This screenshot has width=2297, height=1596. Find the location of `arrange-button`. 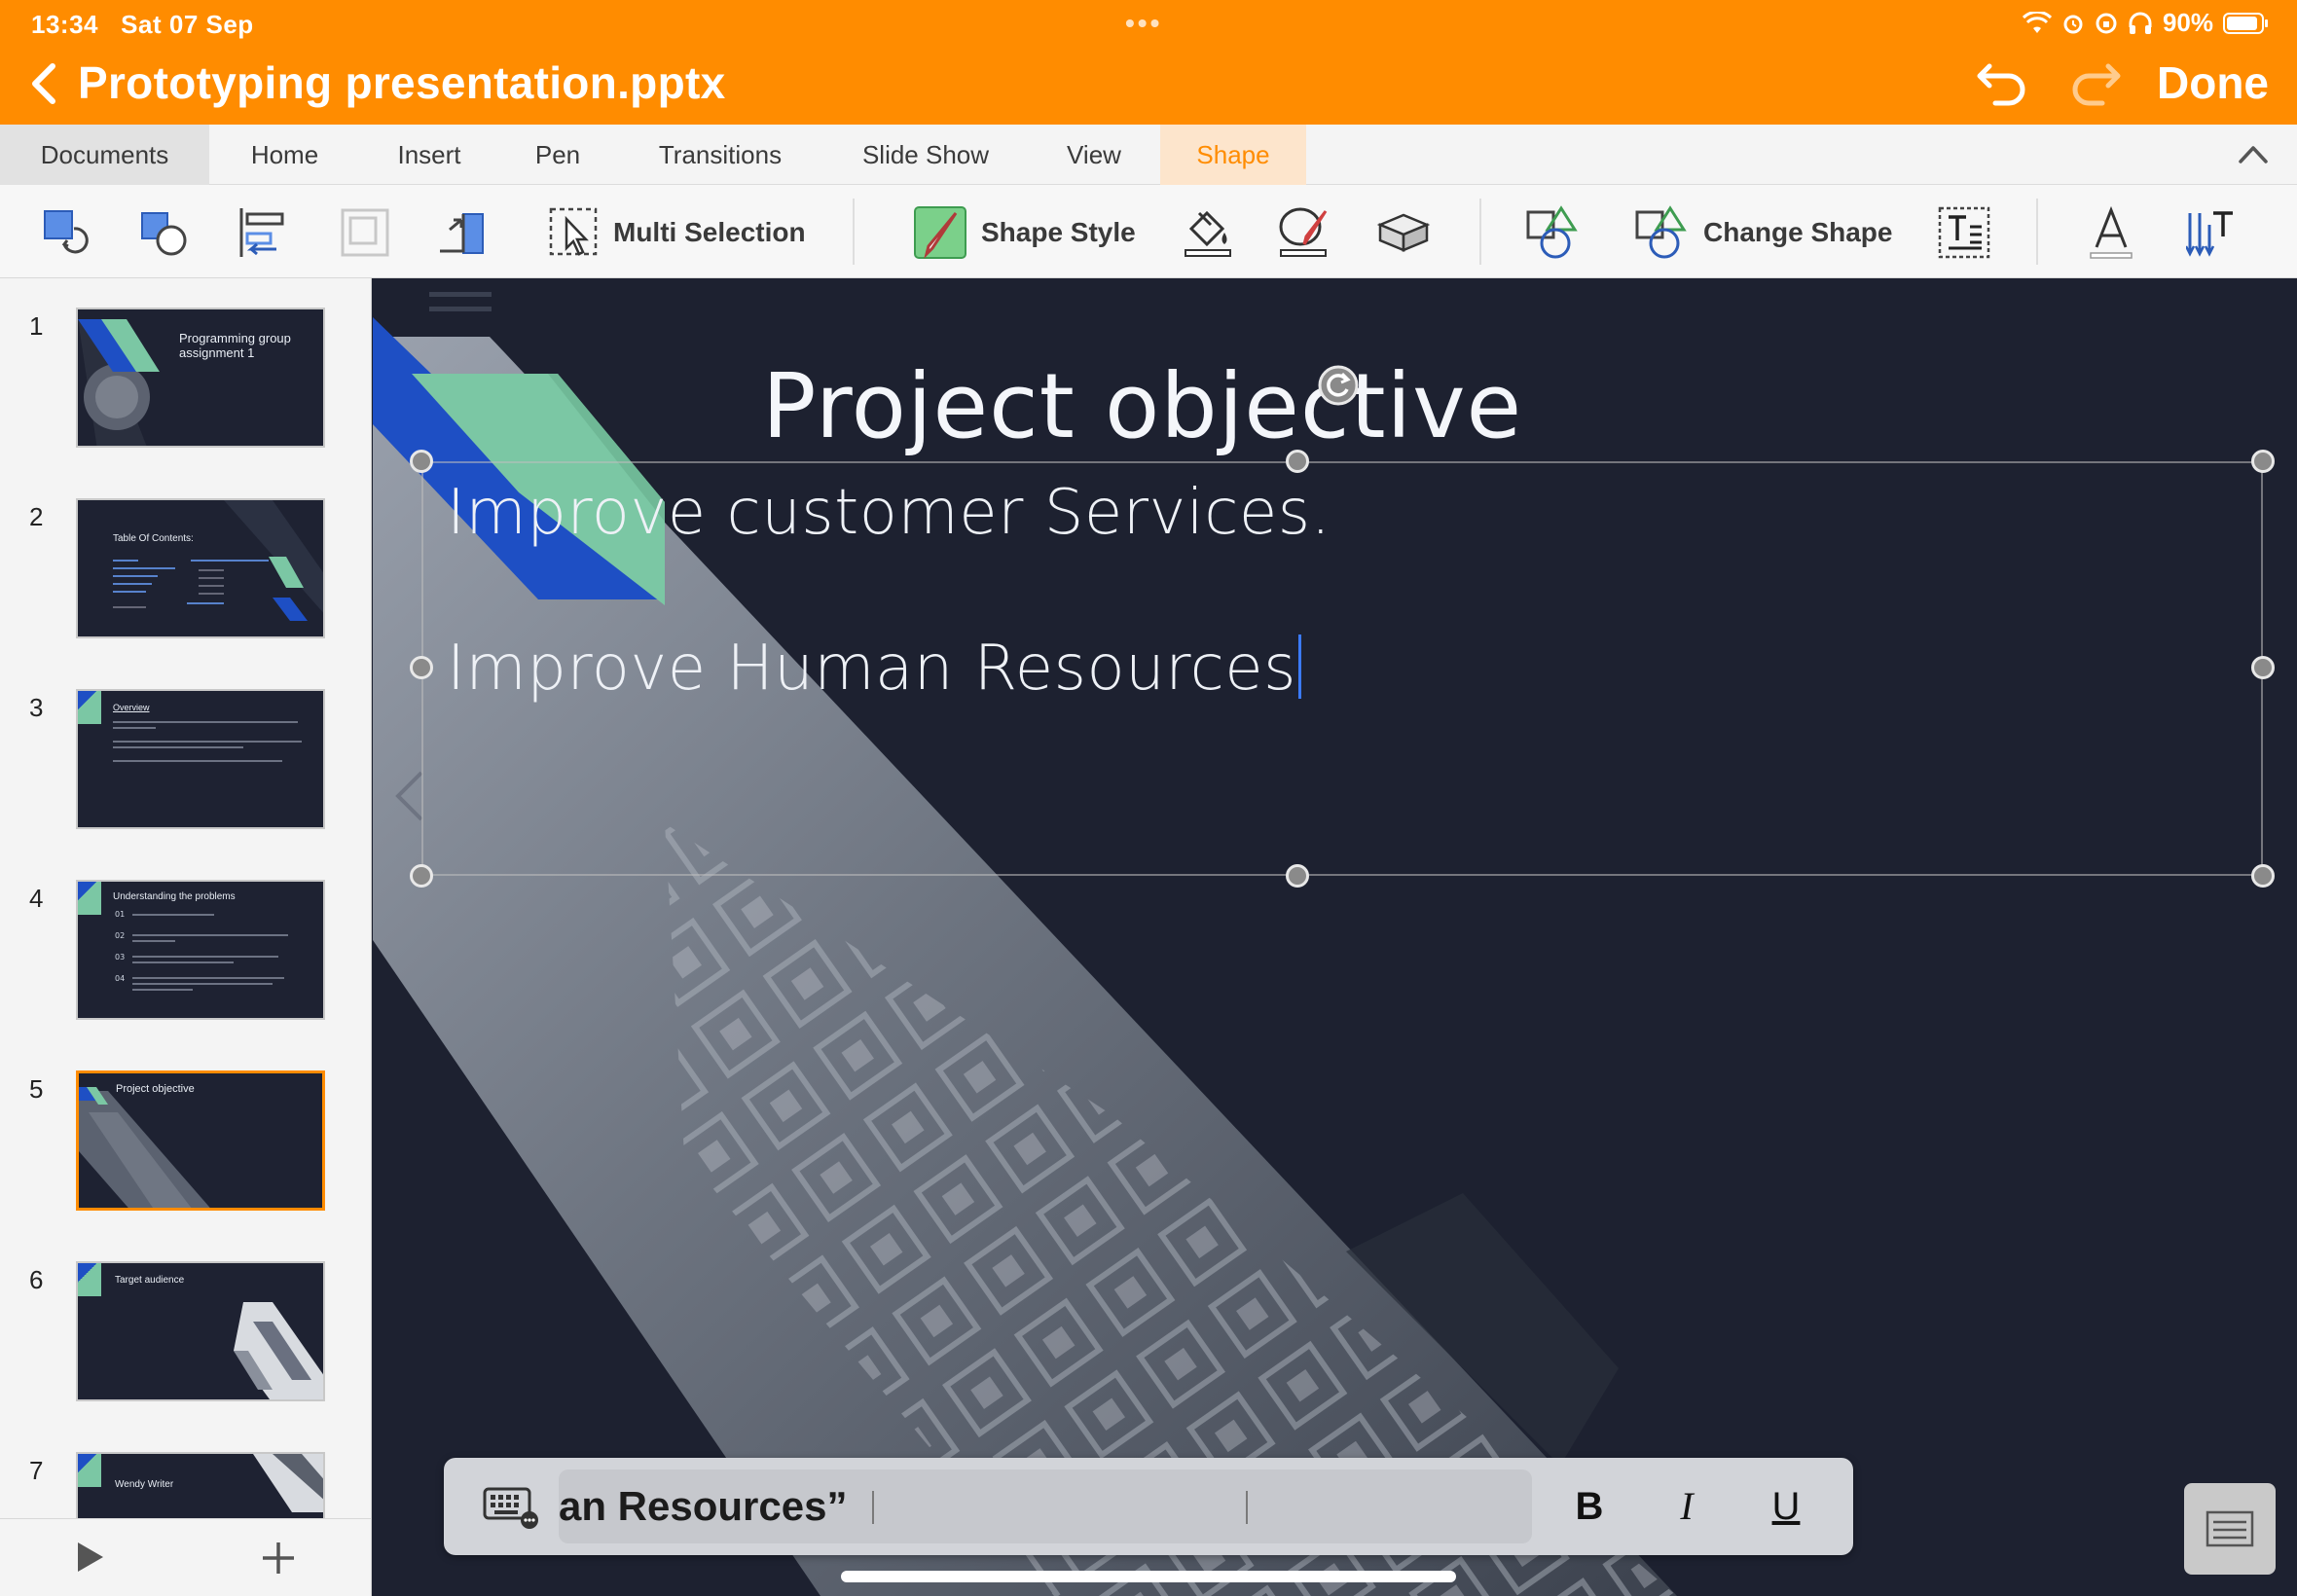

arrange-button is located at coordinates (164, 232).